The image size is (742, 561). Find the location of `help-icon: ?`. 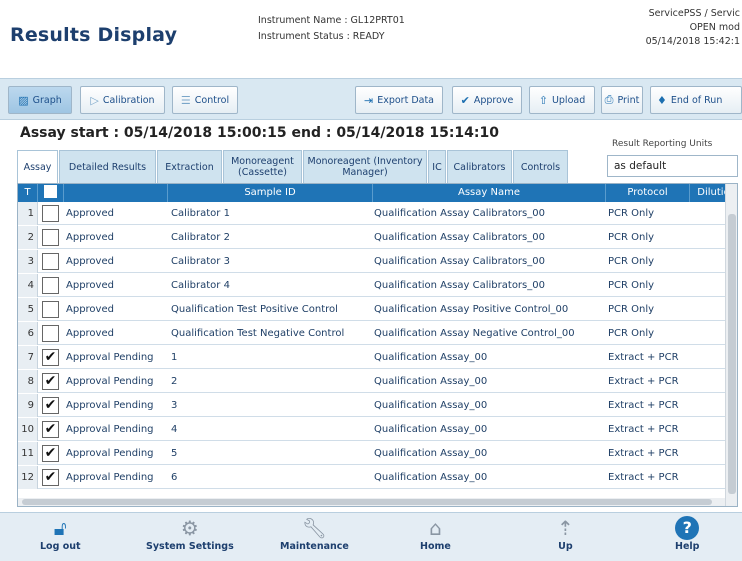

help-icon: ? is located at coordinates (687, 528).